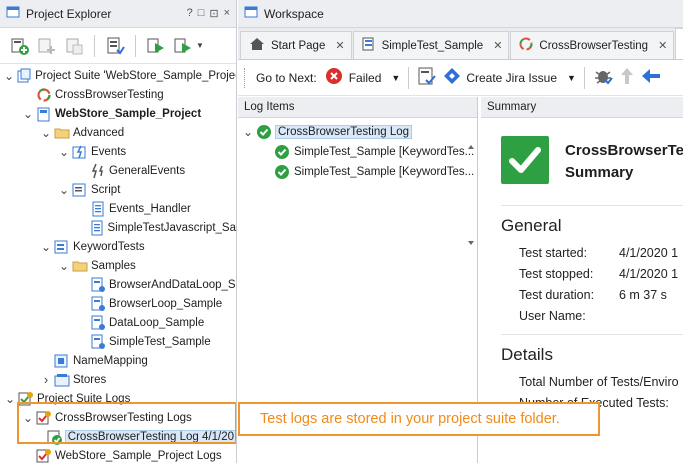 The image size is (683, 463). Describe the element at coordinates (150, 208) in the screenshot. I see `tree-item-label: Events_Handler` at that location.